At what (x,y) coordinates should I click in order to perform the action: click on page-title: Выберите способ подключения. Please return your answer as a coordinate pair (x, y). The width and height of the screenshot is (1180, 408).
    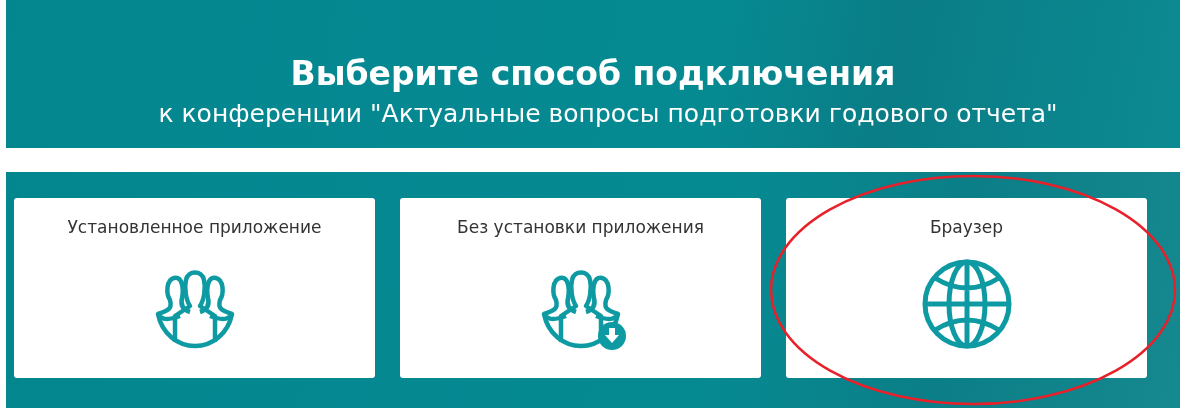
    Looking at the image, I should click on (593, 74).